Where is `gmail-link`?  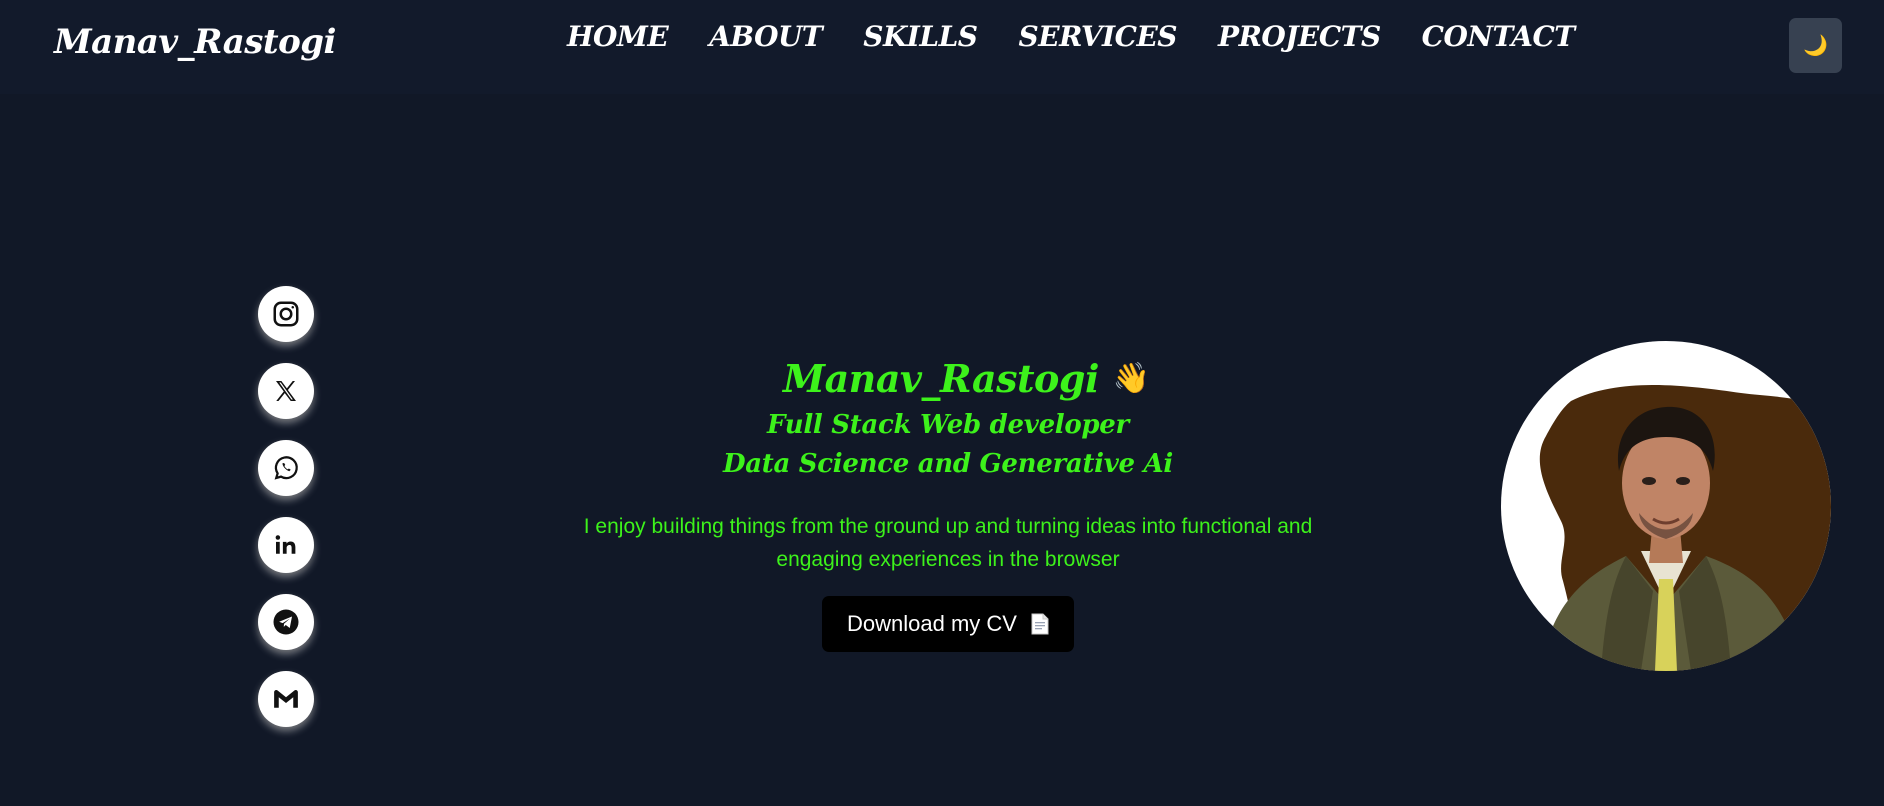 gmail-link is located at coordinates (286, 699).